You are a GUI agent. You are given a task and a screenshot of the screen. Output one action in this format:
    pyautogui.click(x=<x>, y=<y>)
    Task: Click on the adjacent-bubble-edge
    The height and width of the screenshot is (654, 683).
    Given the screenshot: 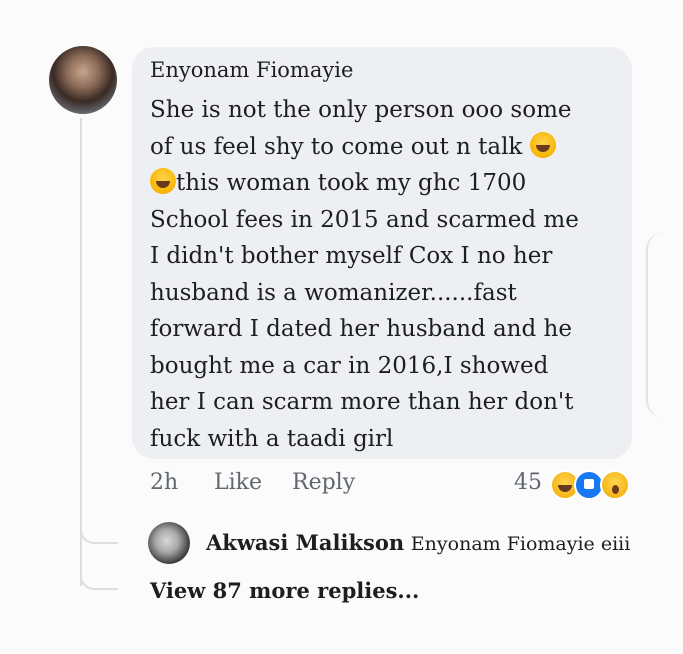 What is the action you would take?
    pyautogui.click(x=656, y=325)
    